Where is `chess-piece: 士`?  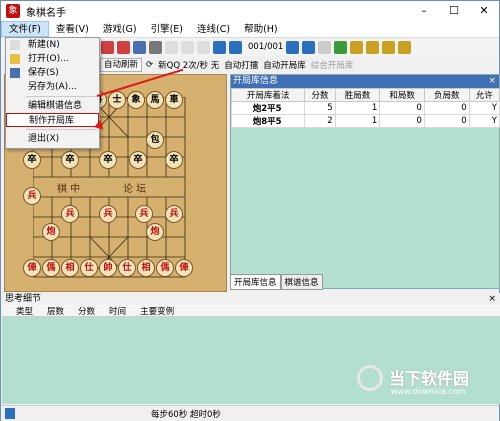
chess-piece: 士 is located at coordinates (117, 100).